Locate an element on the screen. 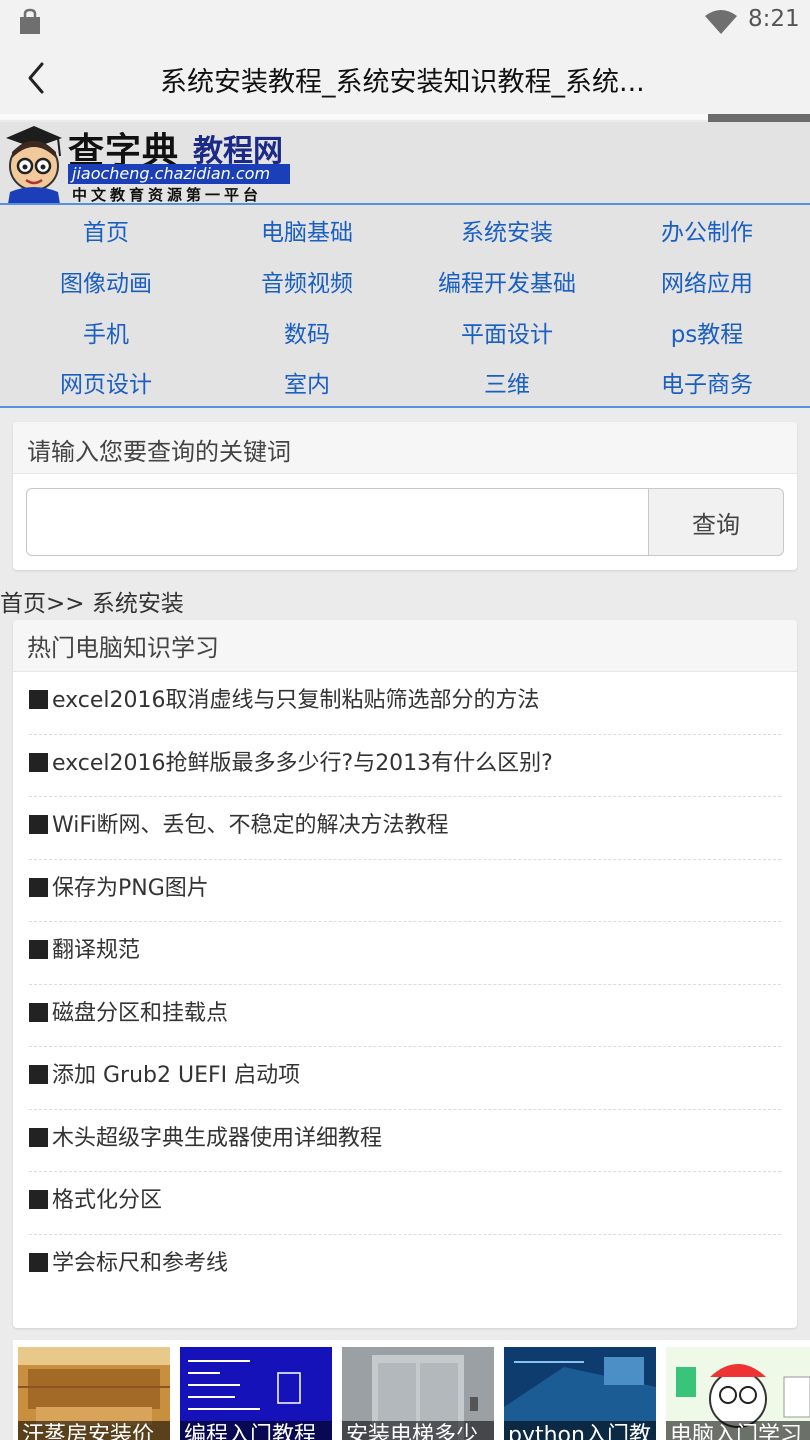 The height and width of the screenshot is (1440, 810). nav-item-ecommerce: 电子商务 is located at coordinates (707, 382).